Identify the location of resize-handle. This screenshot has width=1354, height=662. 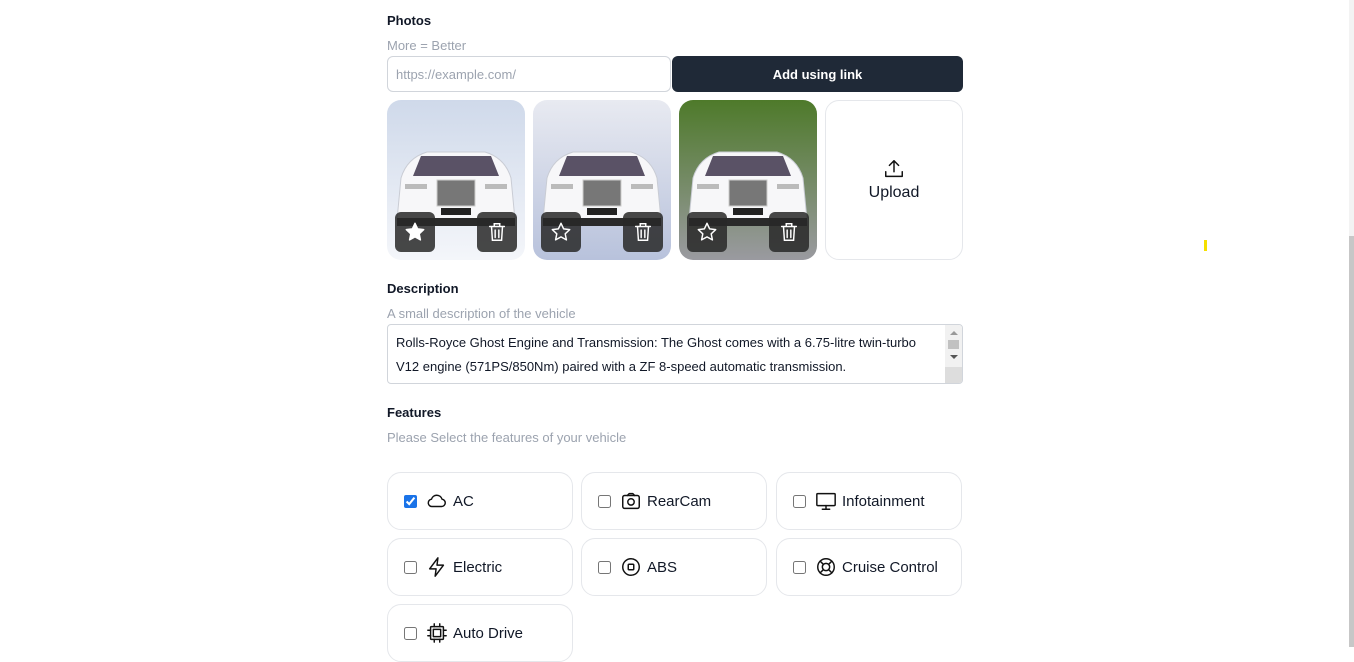
(953, 375).